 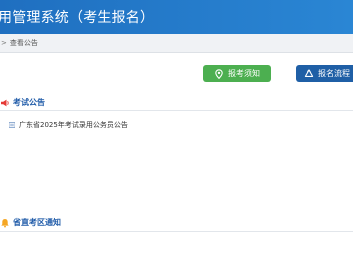 I want to click on recycle-flow-icon, so click(x=309, y=72).